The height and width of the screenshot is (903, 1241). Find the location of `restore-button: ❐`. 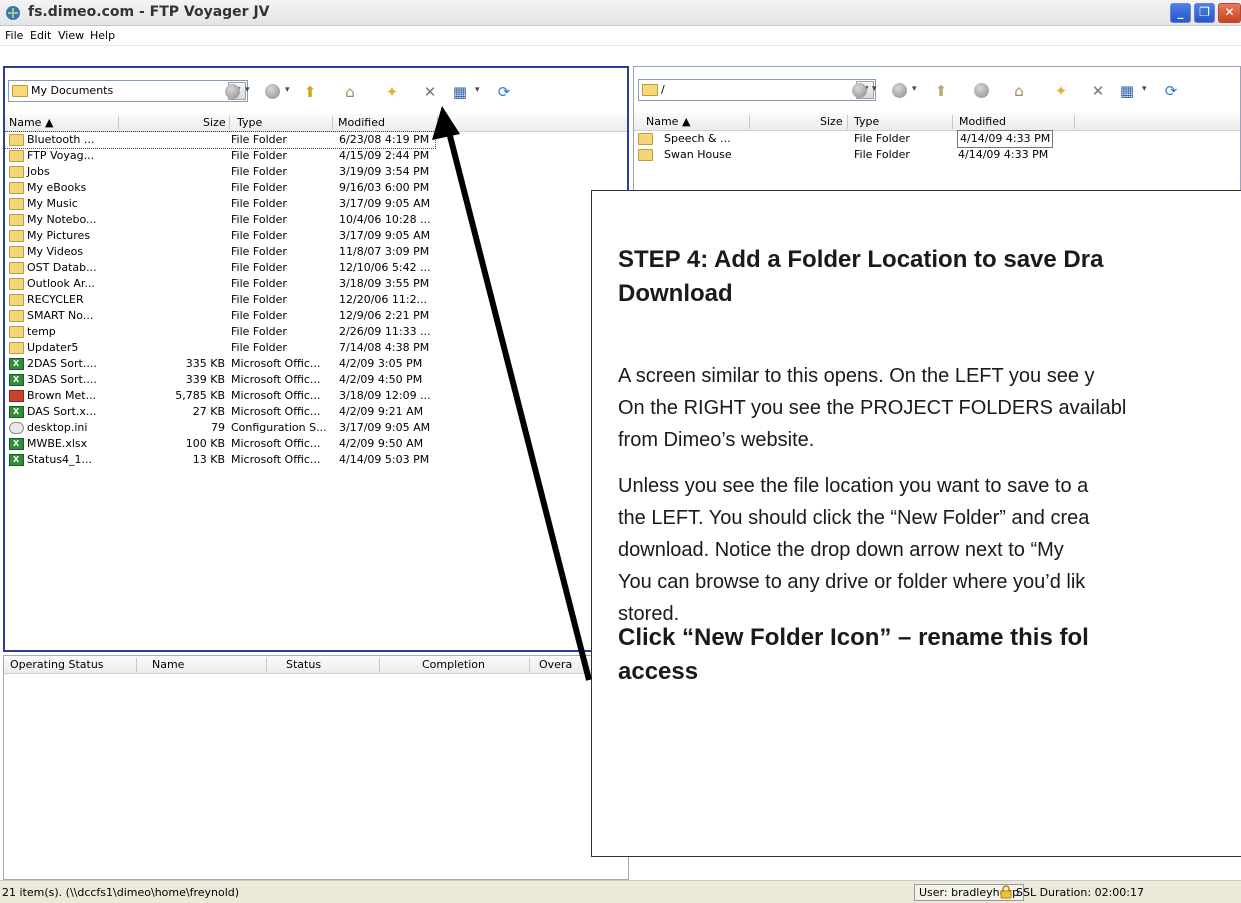

restore-button: ❐ is located at coordinates (1204, 13).